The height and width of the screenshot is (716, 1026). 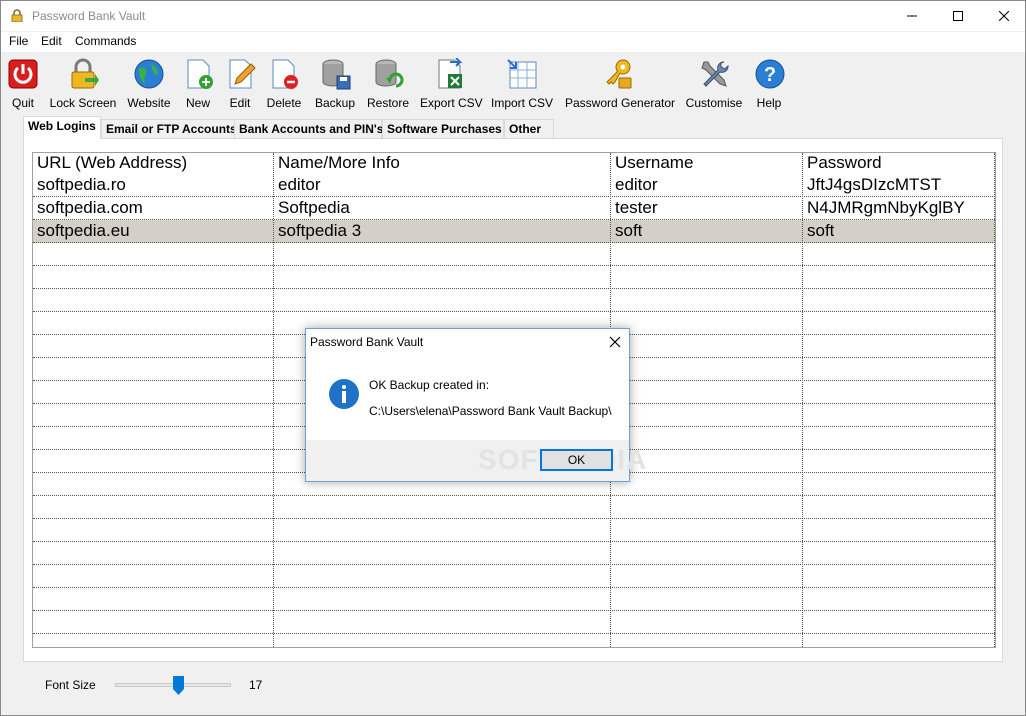 I want to click on url-cell: softpedia.eu, so click(x=83, y=230).